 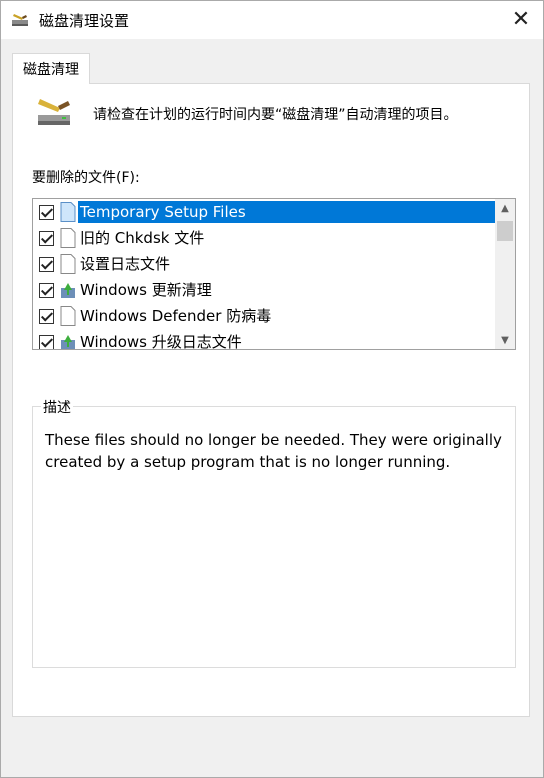 I want to click on list-item-label: Windows 更新清理, so click(x=146, y=290).